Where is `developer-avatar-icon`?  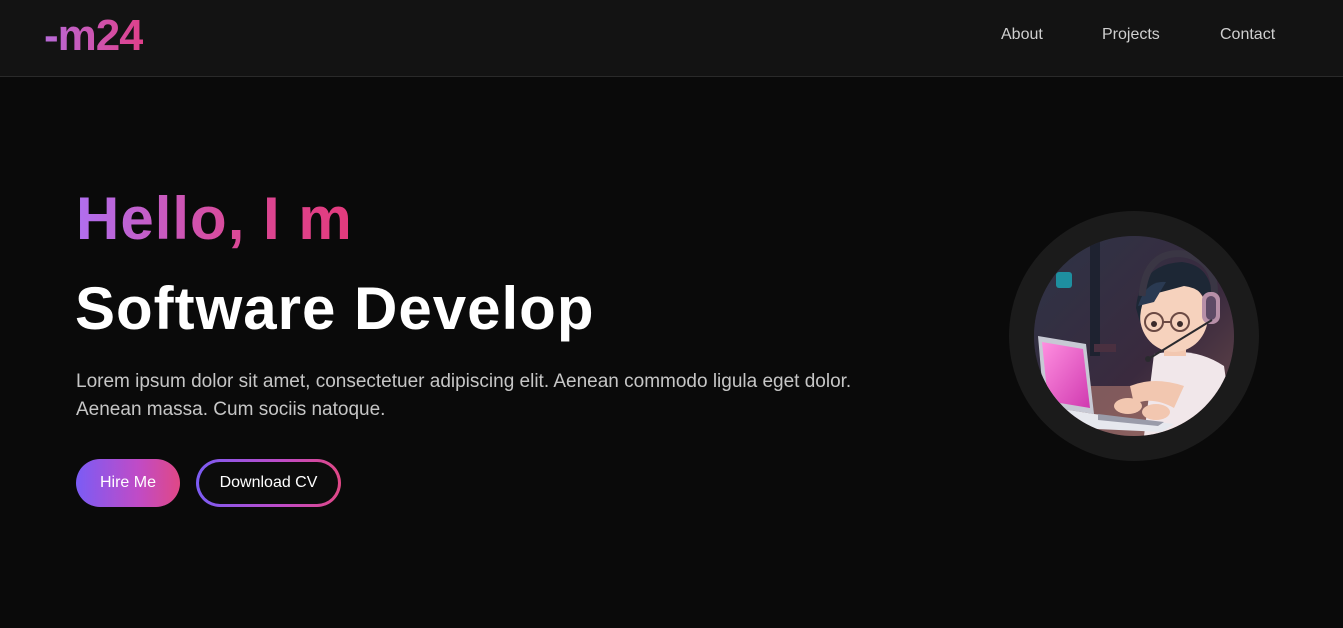 developer-avatar-icon is located at coordinates (1134, 336).